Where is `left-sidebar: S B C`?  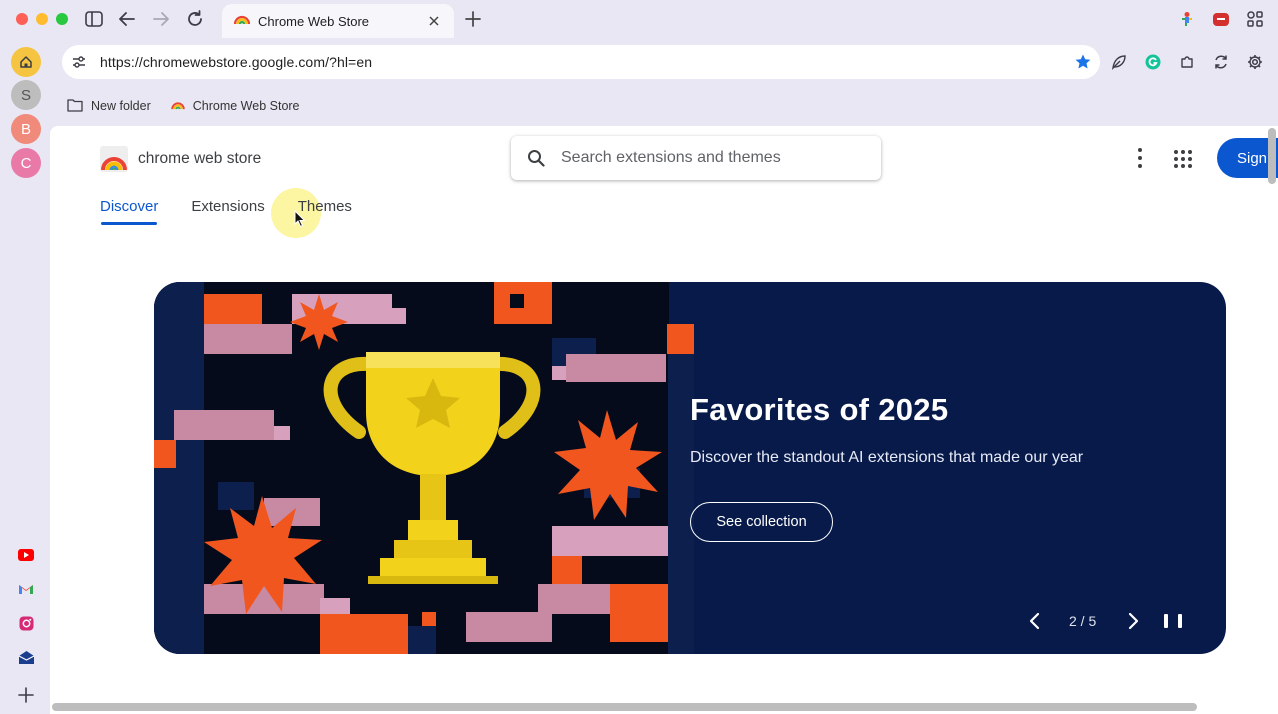 left-sidebar: S B C is located at coordinates (26, 376).